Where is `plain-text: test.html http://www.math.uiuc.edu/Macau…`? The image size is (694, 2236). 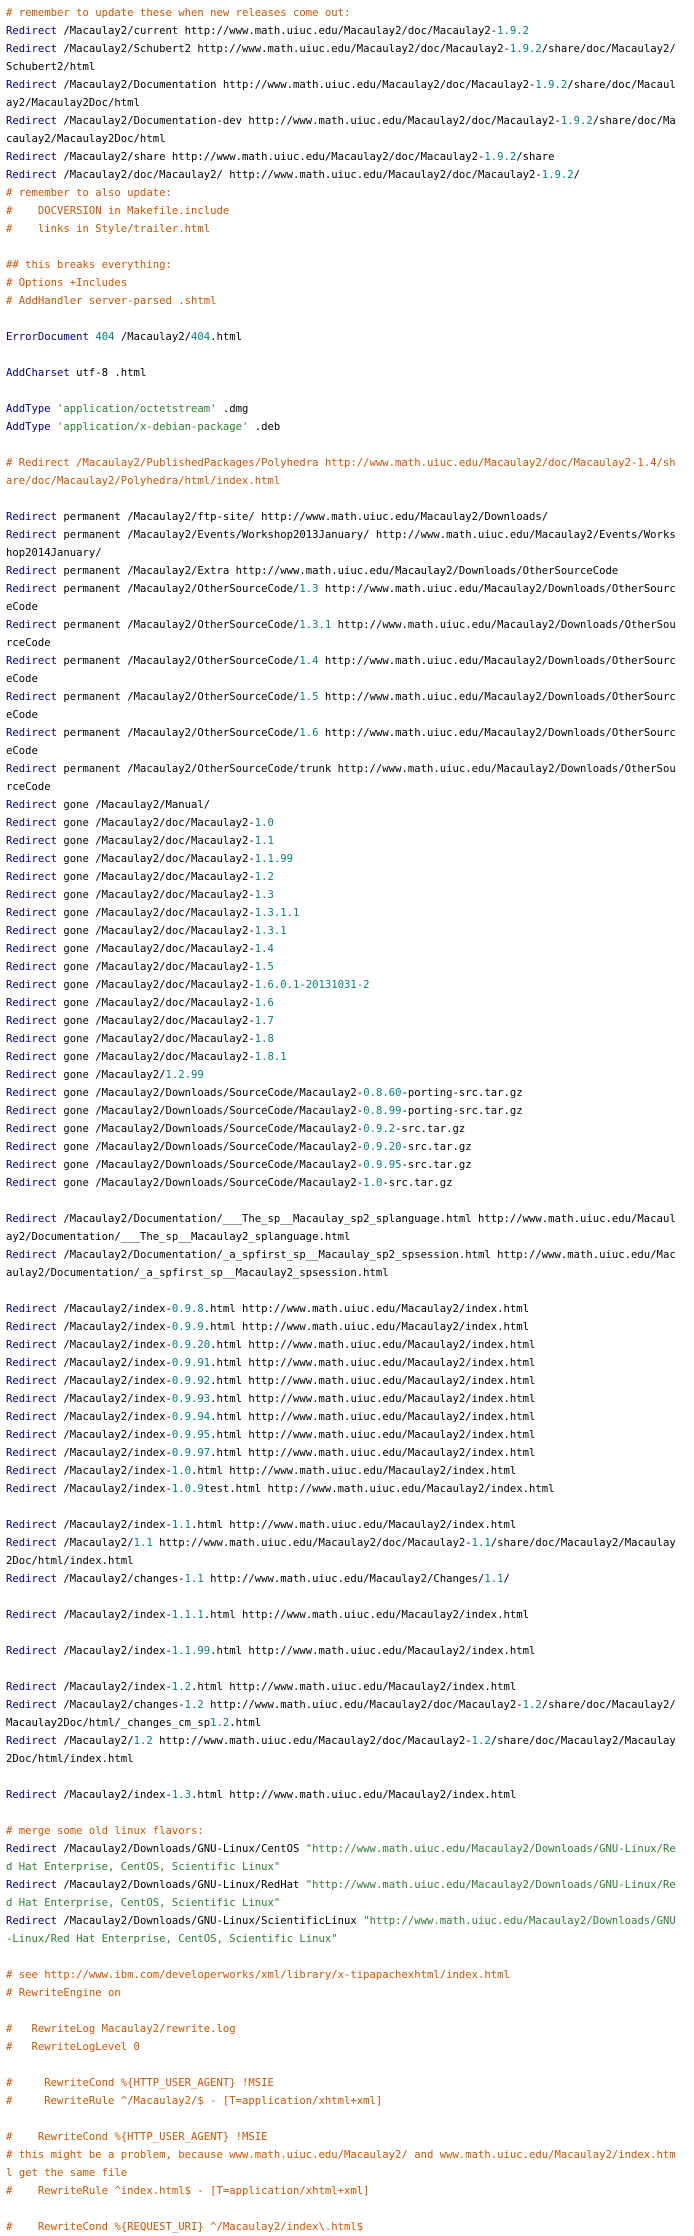
plain-text: test.html http://www.math.uiuc.edu/Macau… is located at coordinates (379, 1489).